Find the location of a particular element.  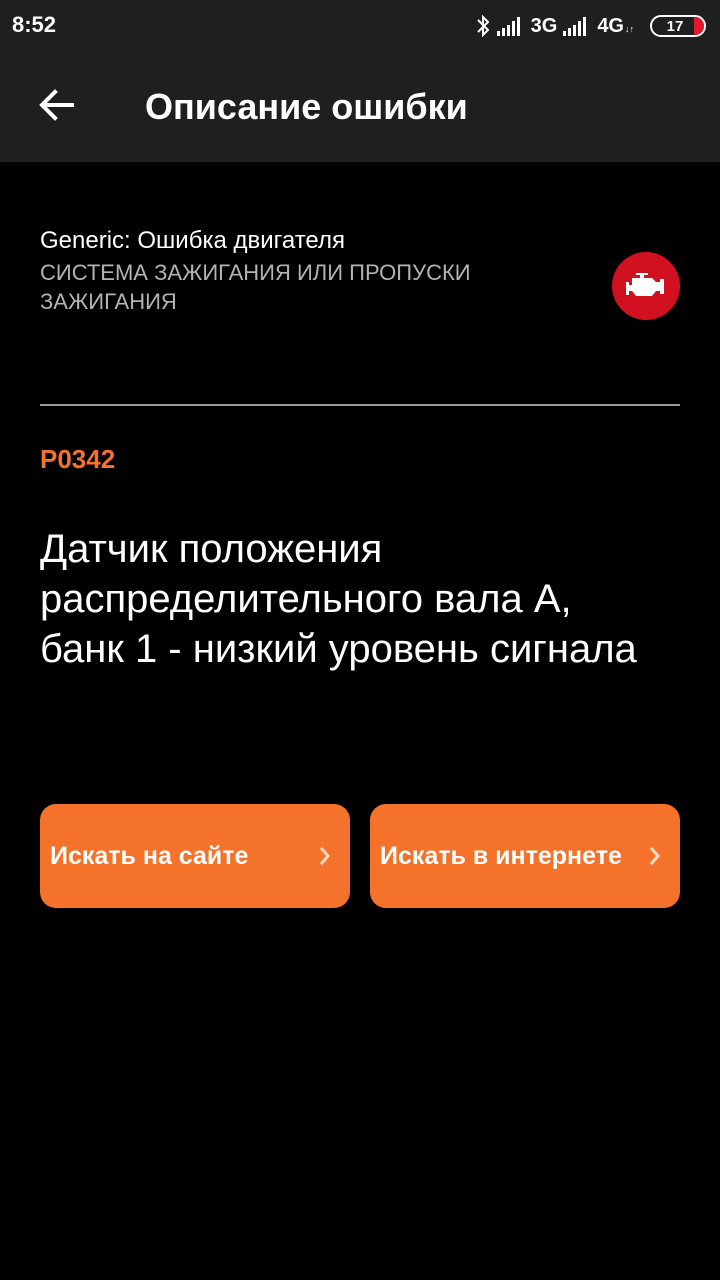

app-bar: Описание ошибки is located at coordinates (360, 107).